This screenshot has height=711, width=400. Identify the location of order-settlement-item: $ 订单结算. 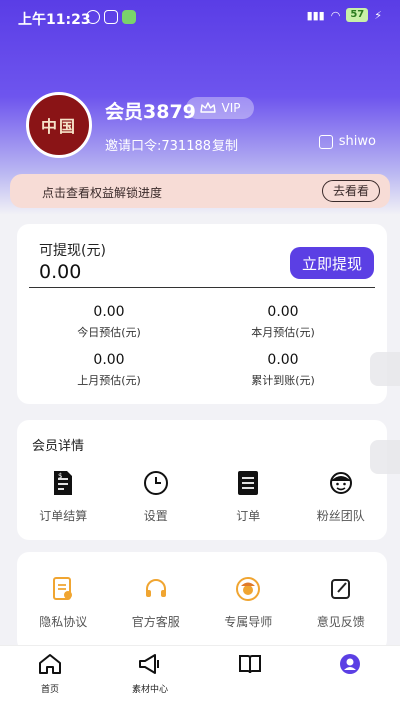
(63, 496).